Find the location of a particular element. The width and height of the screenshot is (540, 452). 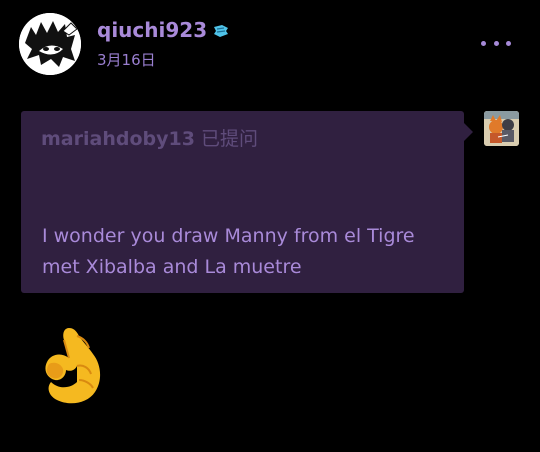

blue-badge-icon is located at coordinates (221, 30).